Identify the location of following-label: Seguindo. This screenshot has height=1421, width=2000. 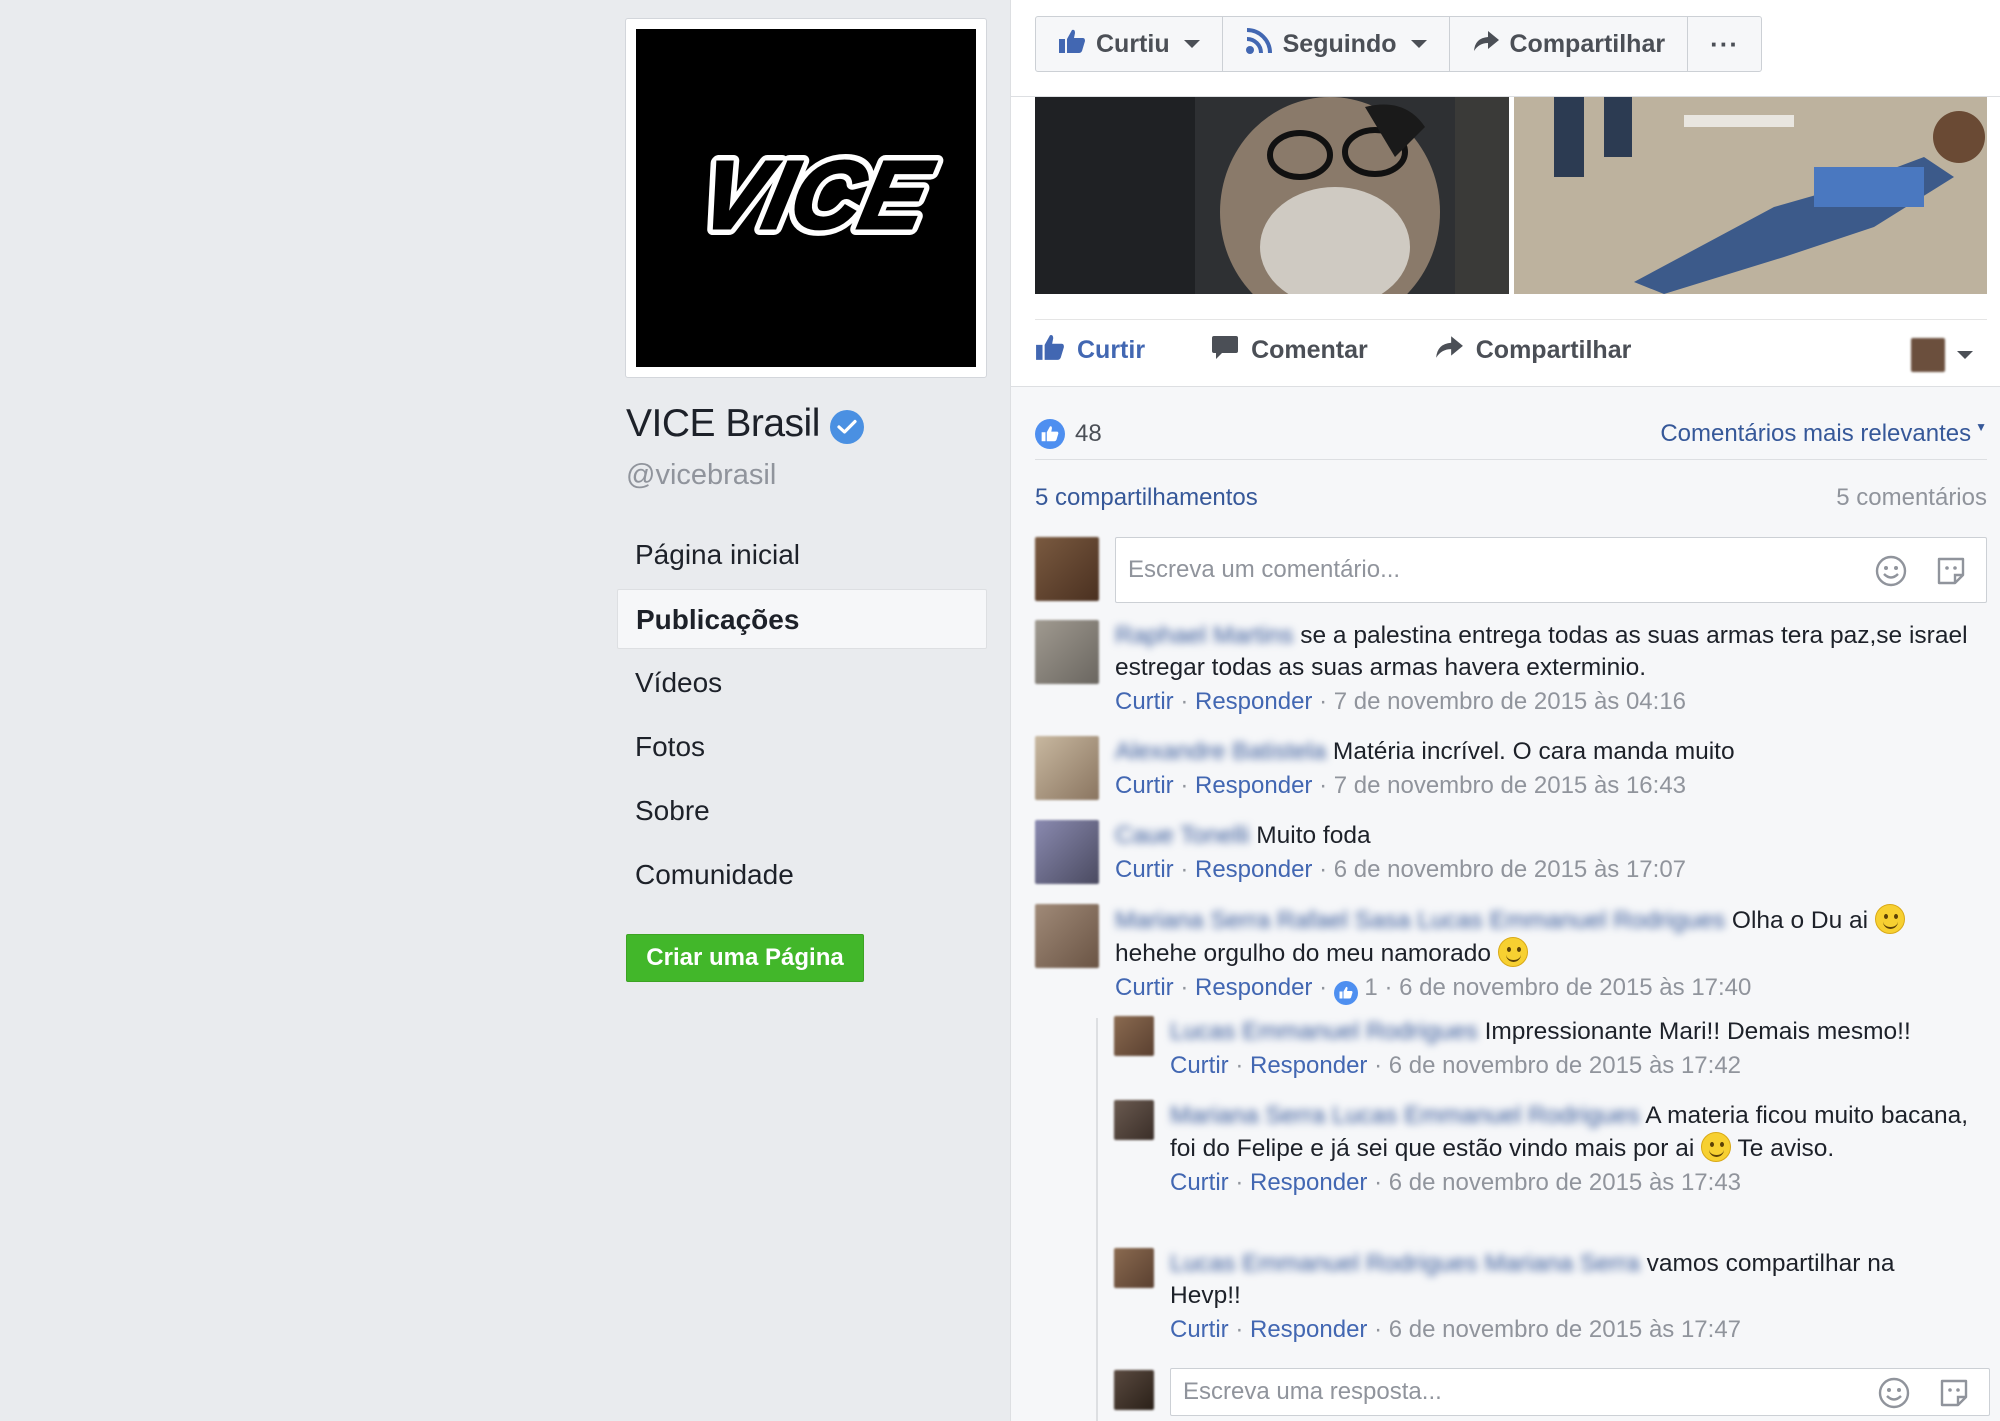
(1339, 43).